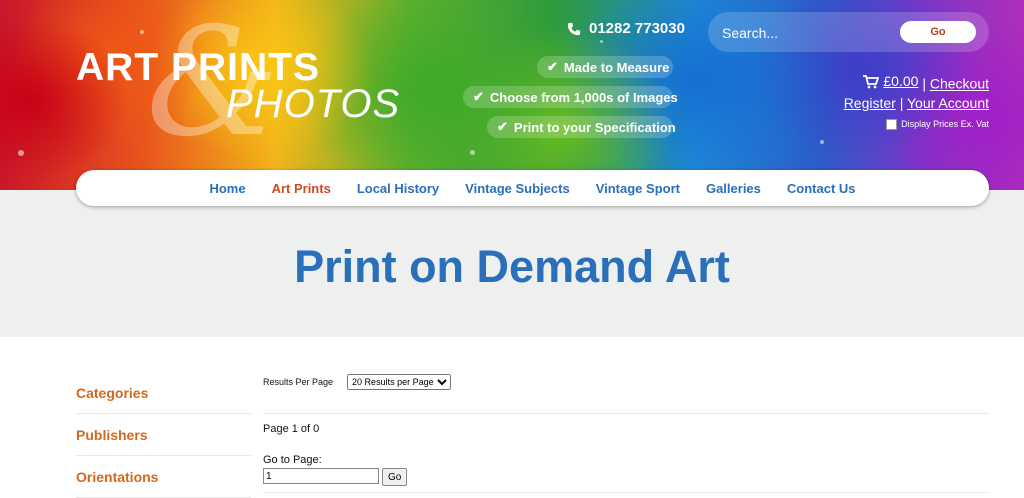 The height and width of the screenshot is (498, 1024). I want to click on feature-print-spec: ✔ Print to your Specification, so click(581, 127).